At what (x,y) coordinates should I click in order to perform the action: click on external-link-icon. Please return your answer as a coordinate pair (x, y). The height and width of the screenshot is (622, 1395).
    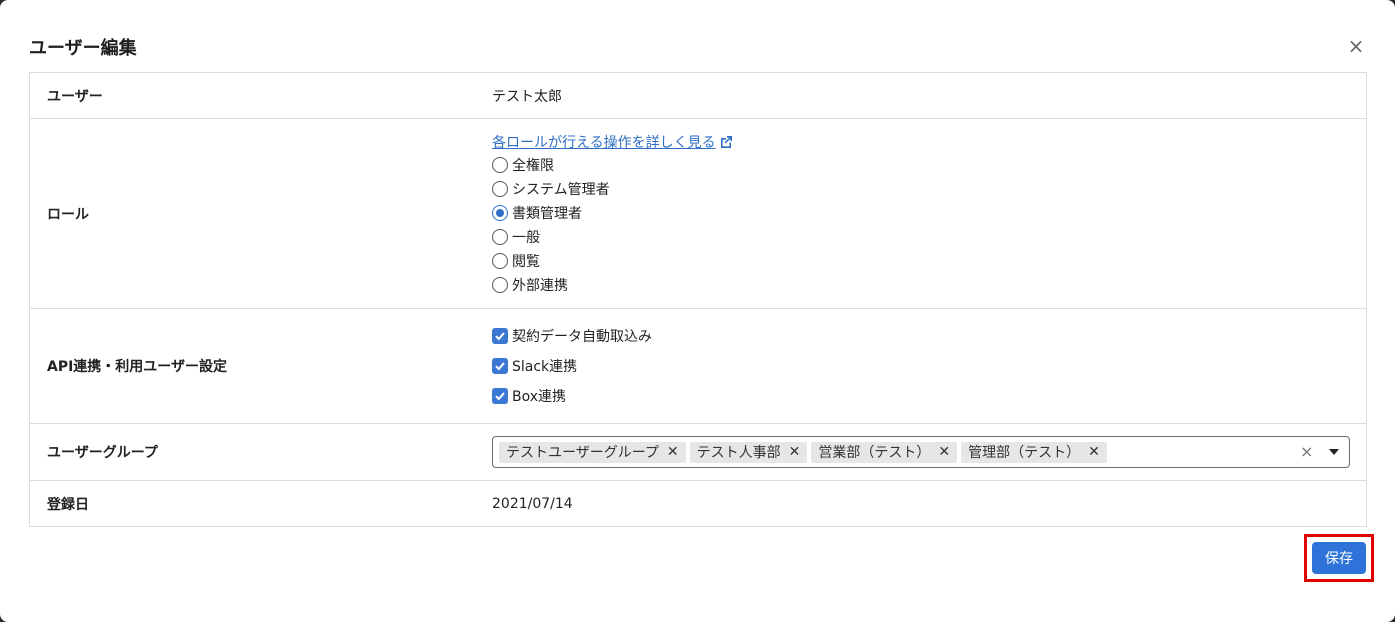
    Looking at the image, I should click on (726, 141).